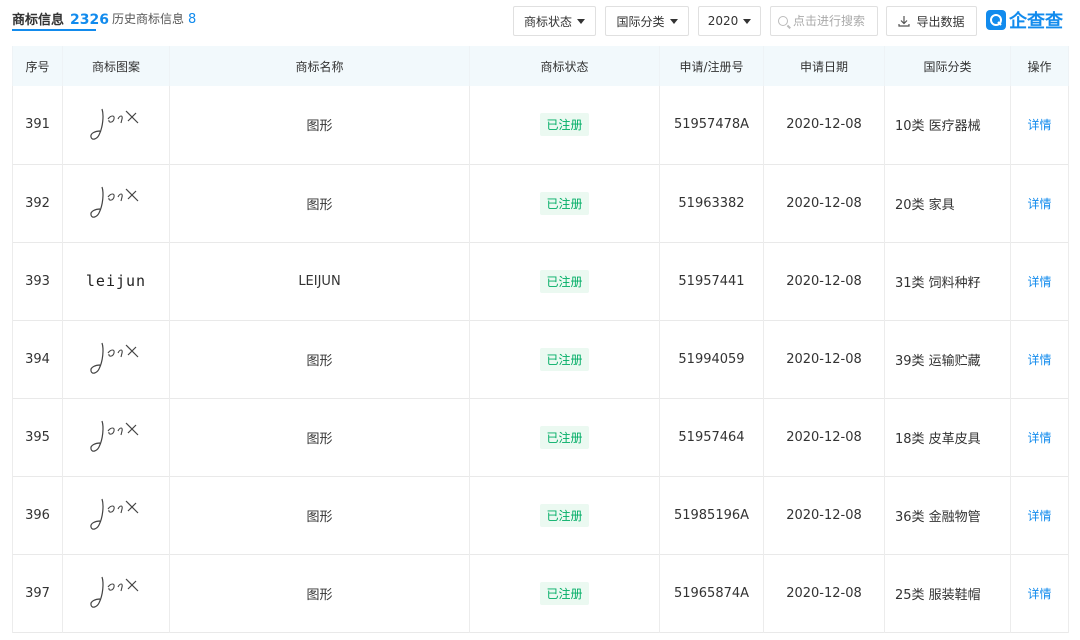 The image size is (1080, 640). What do you see at coordinates (711, 593) in the screenshot?
I see `registration-number: 51965874A` at bounding box center [711, 593].